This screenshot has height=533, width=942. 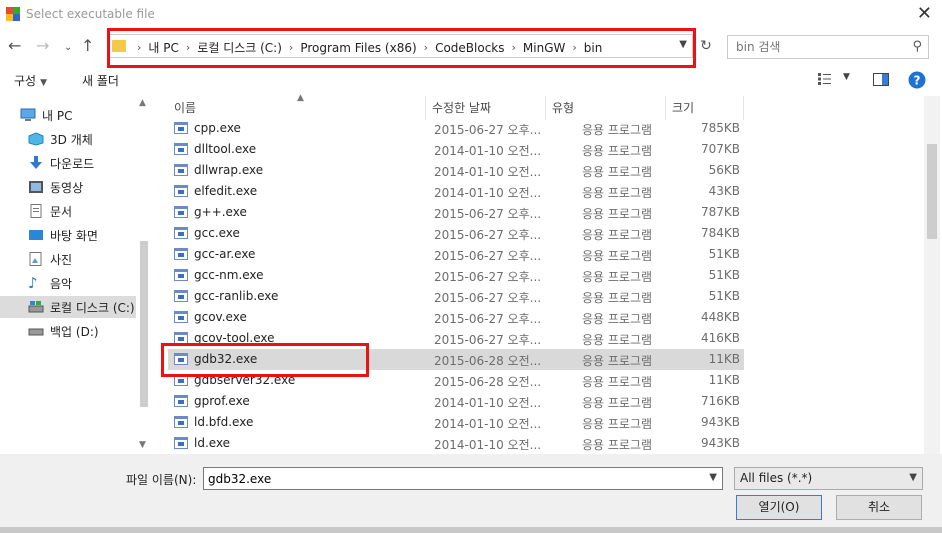 I want to click on file-size: 707KB, so click(x=720, y=149).